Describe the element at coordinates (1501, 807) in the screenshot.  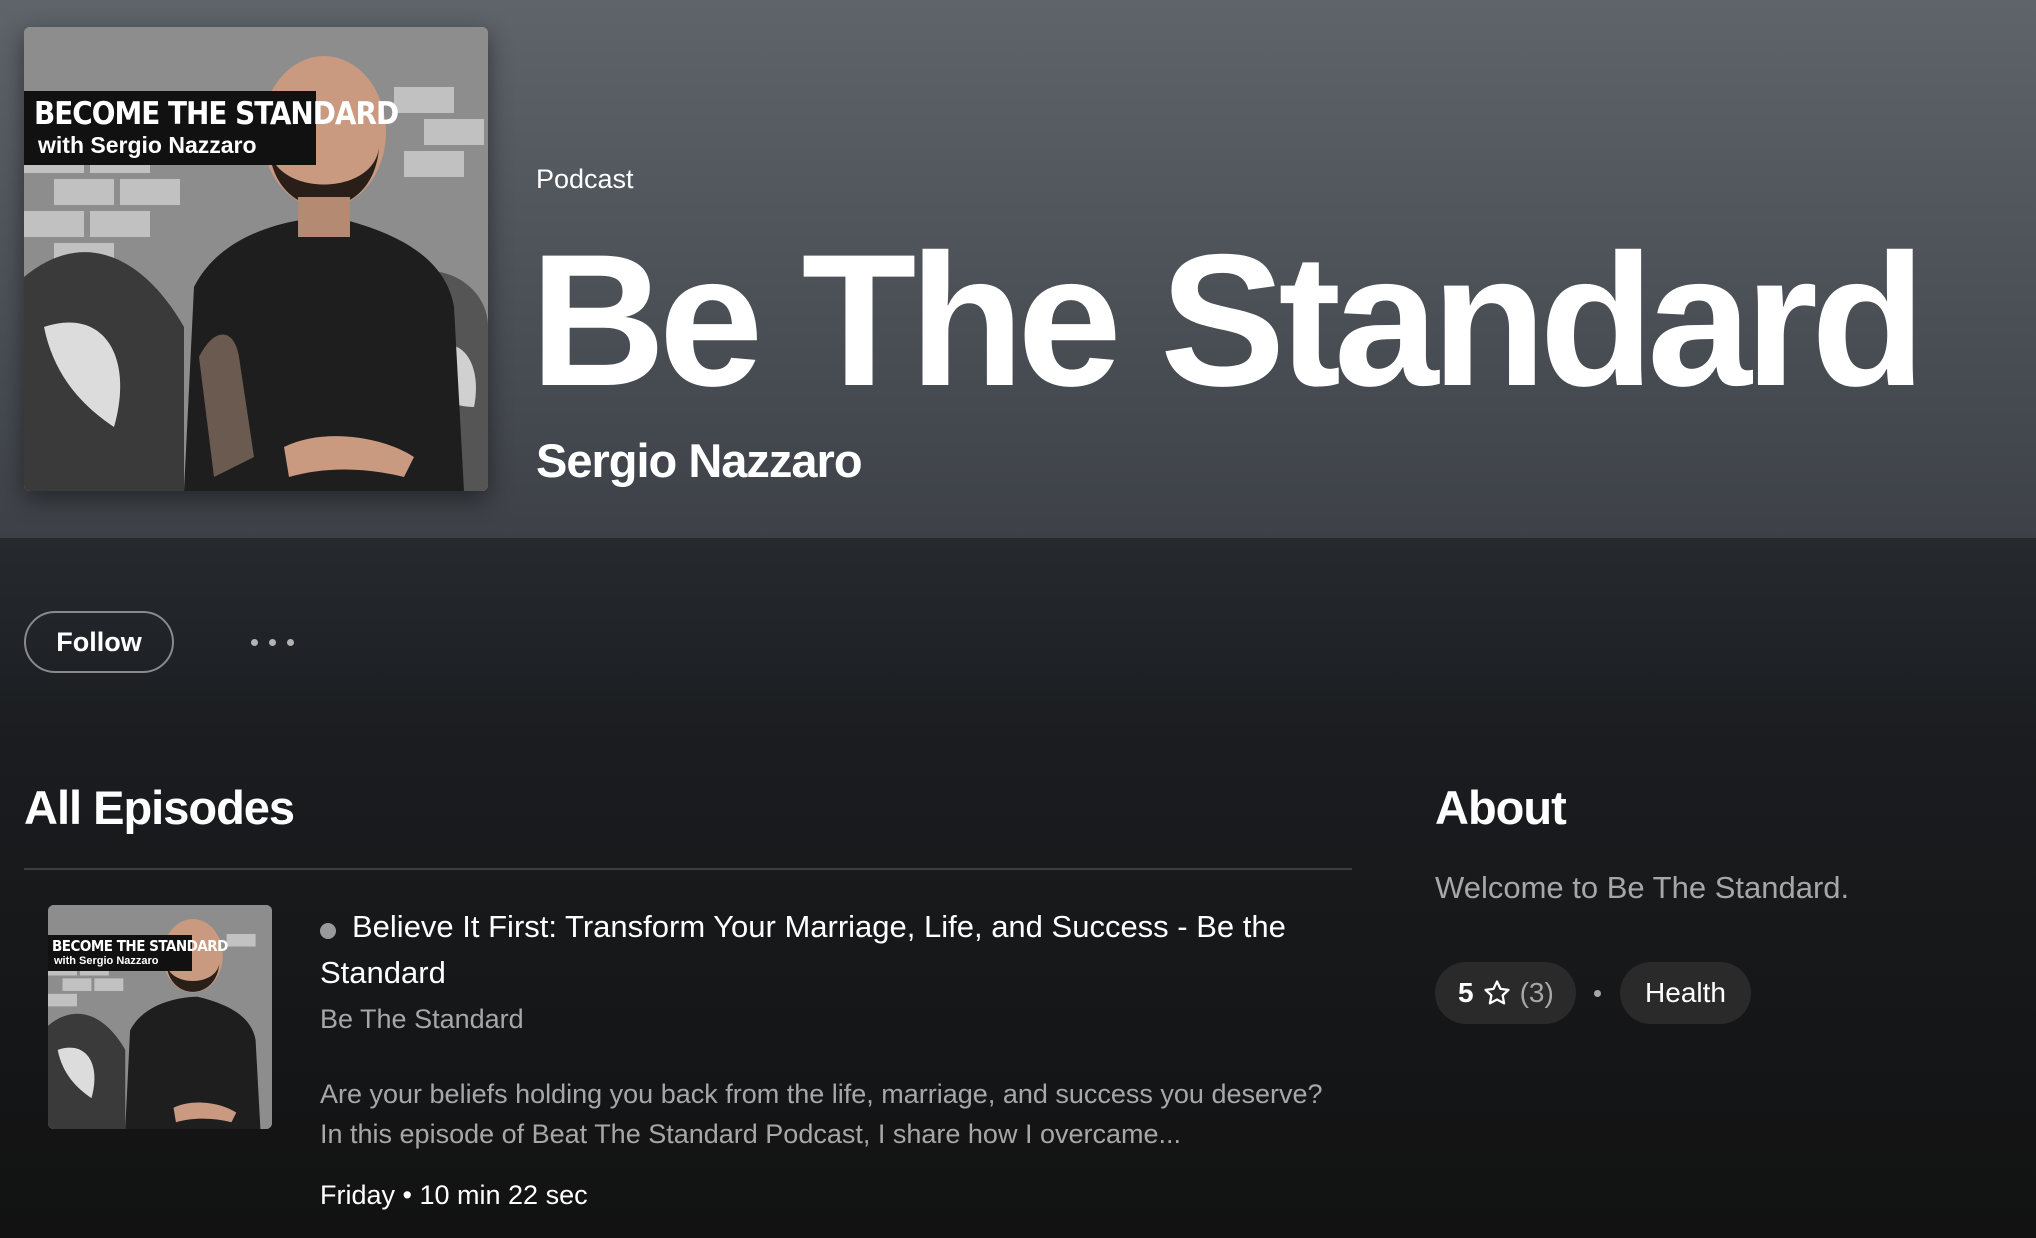
I see `about-heading: About` at that location.